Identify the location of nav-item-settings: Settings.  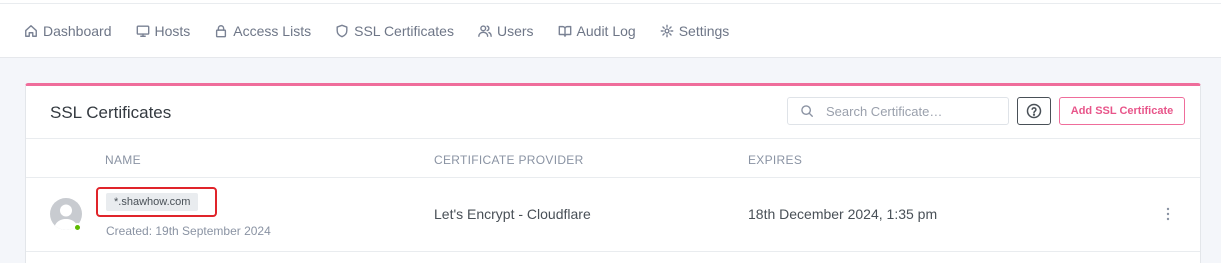
(695, 31).